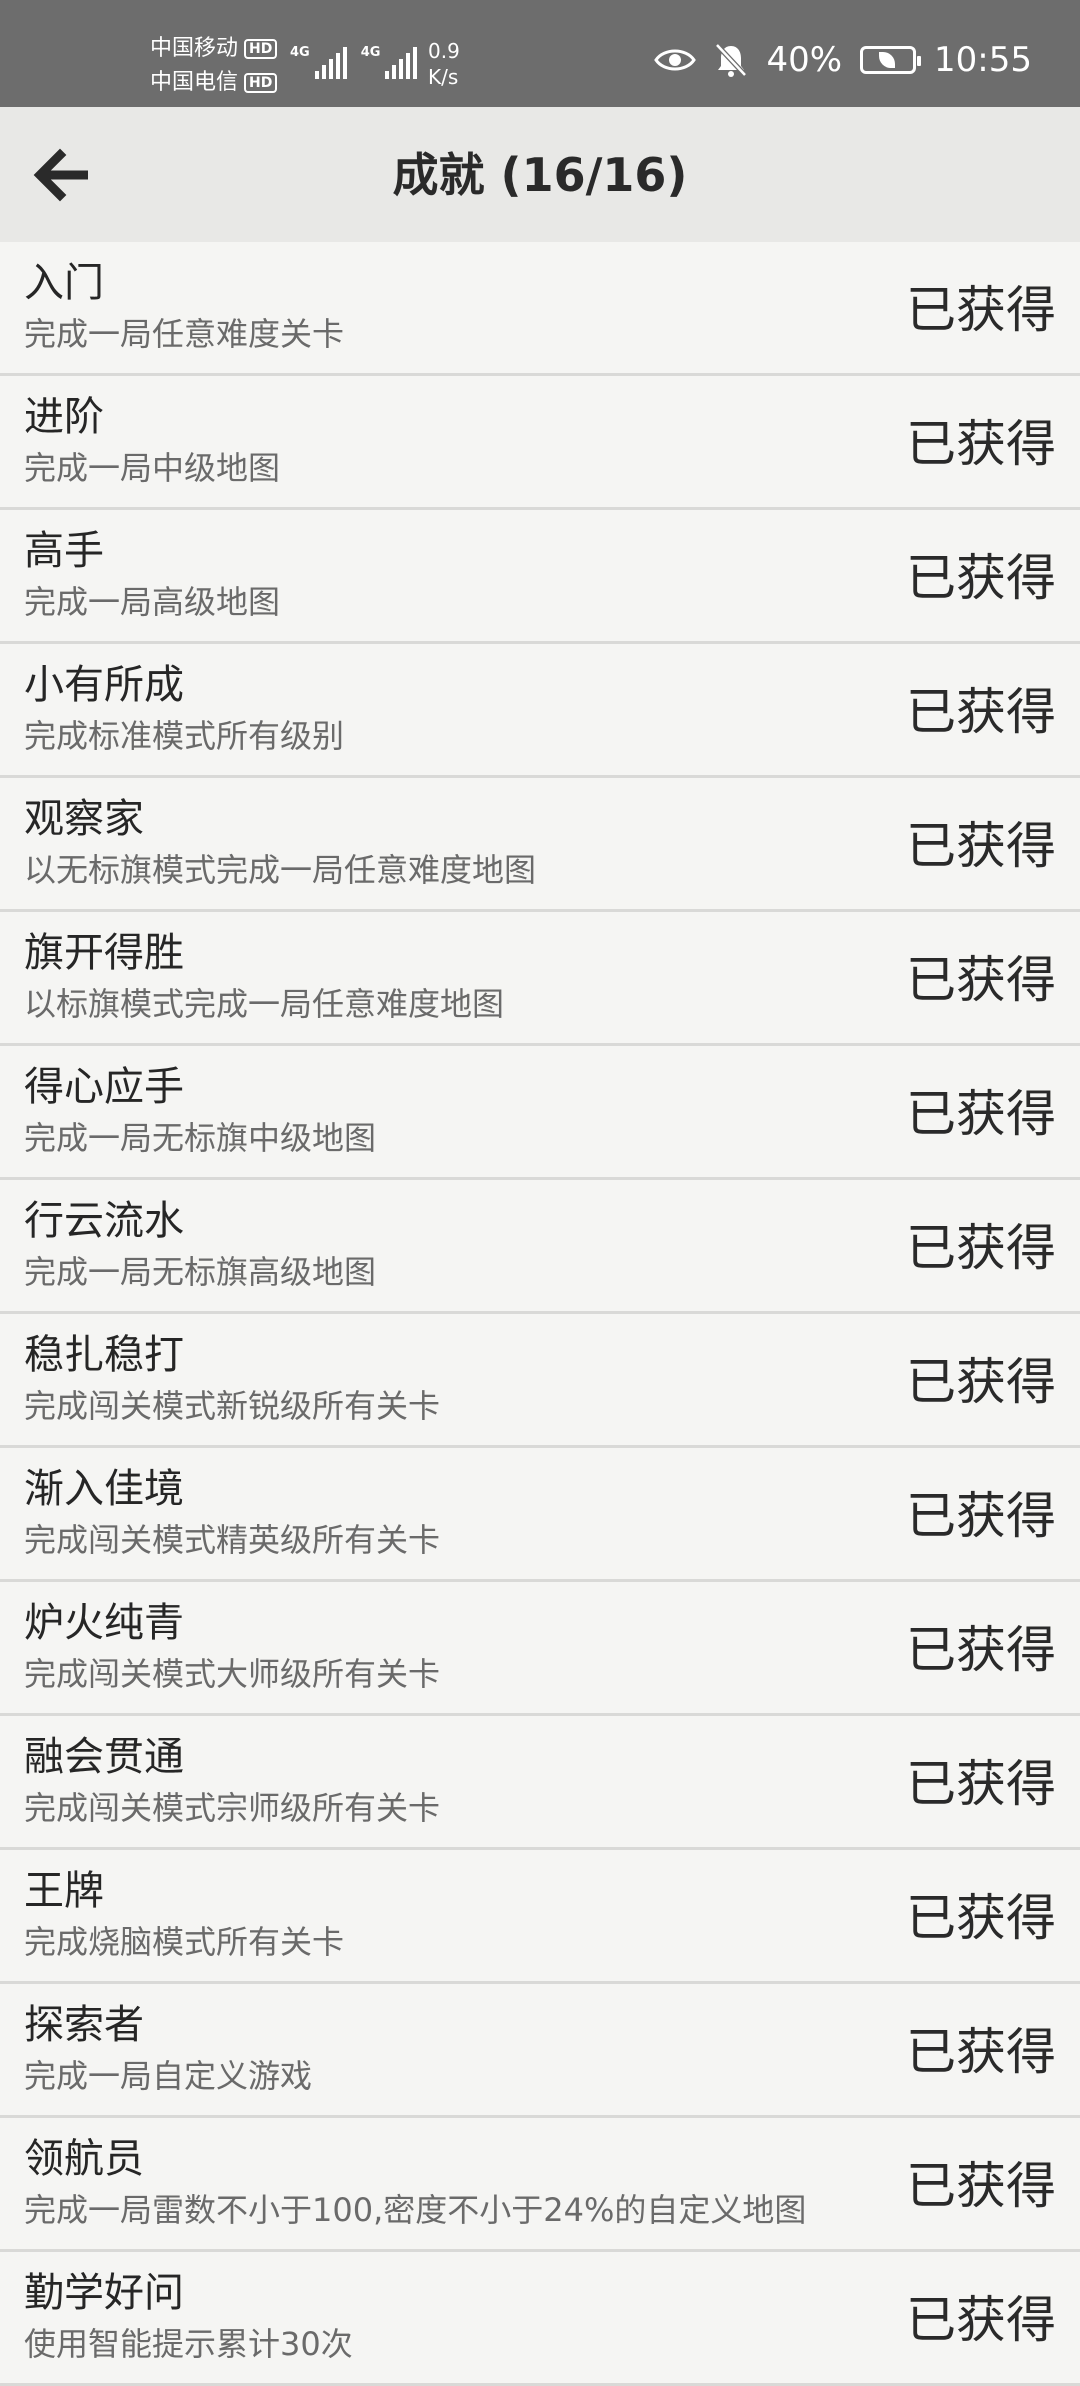  What do you see at coordinates (104, 1489) in the screenshot?
I see `achievement-title: 渐入佳境` at bounding box center [104, 1489].